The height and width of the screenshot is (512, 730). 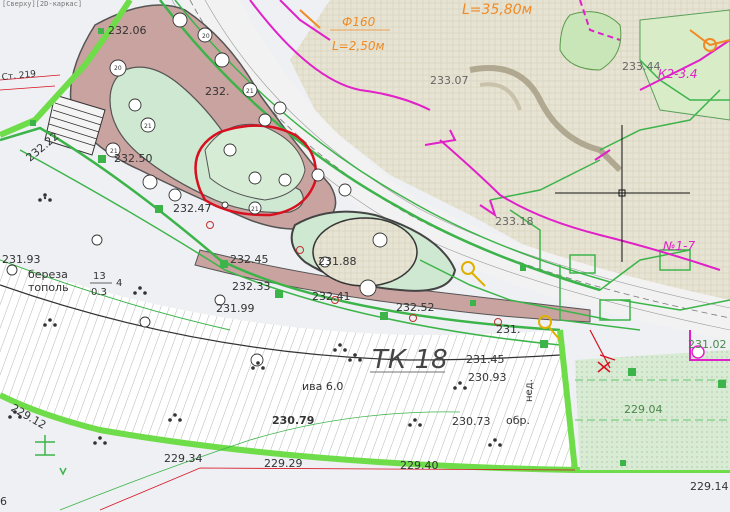 I want to click on pipe-length-label-2: L=35,80м, so click(x=497, y=10).